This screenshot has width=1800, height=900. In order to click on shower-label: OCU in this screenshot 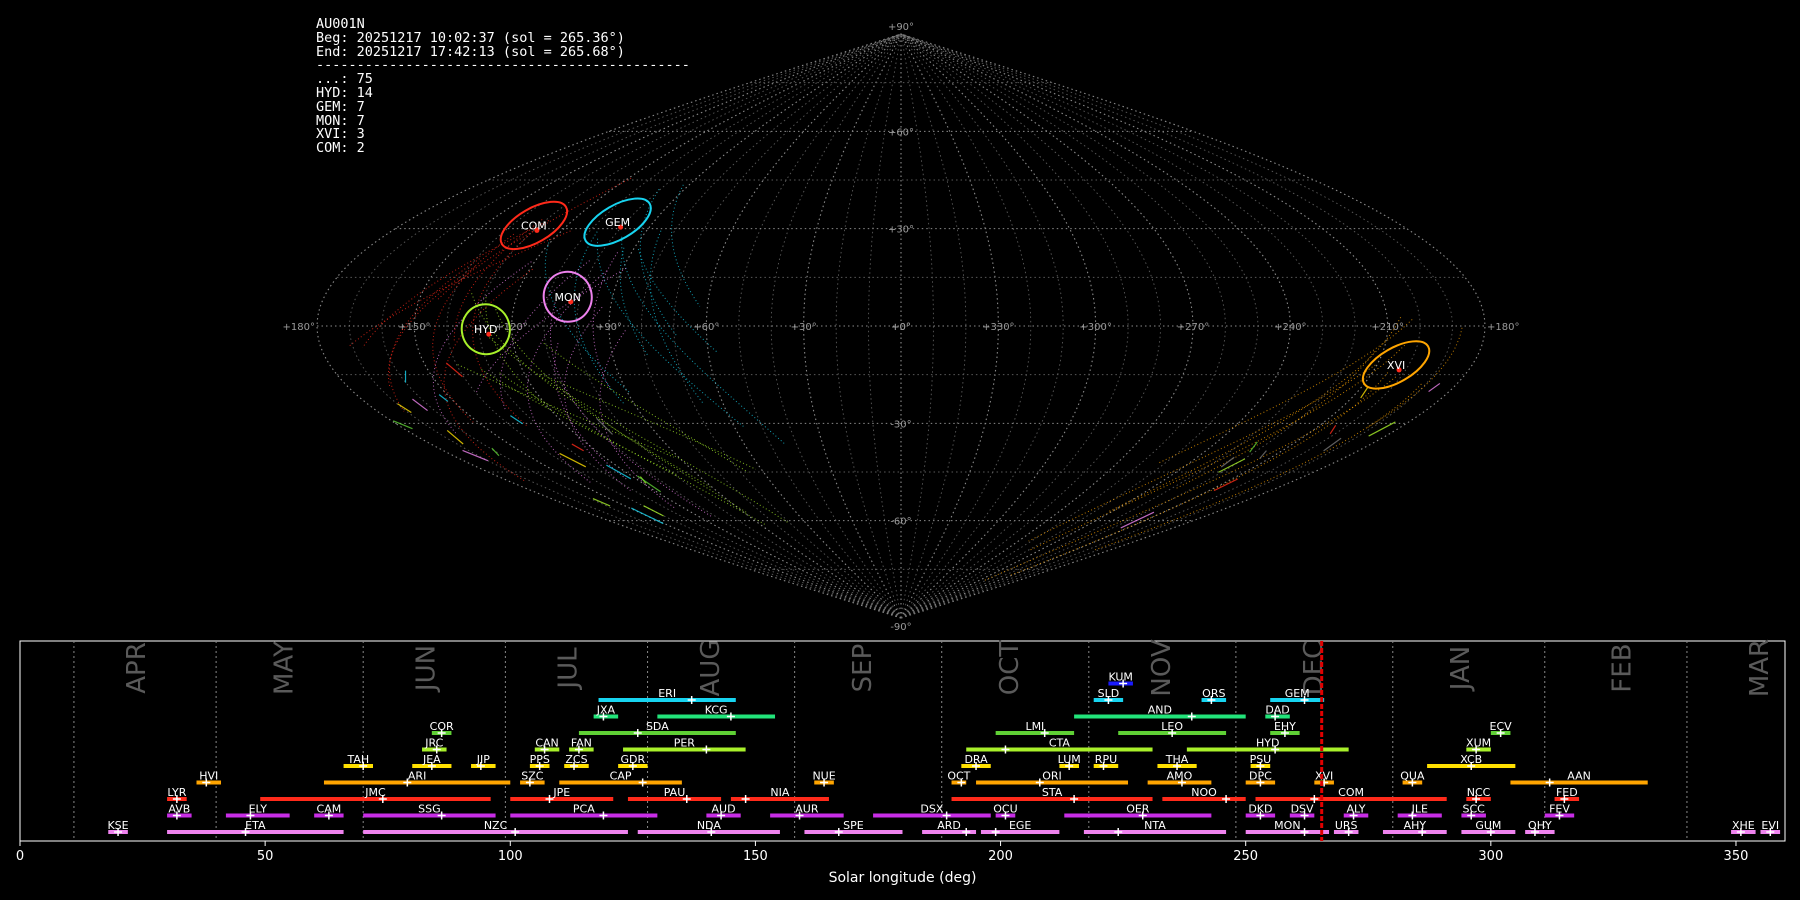, I will do `click(1005, 809)`.